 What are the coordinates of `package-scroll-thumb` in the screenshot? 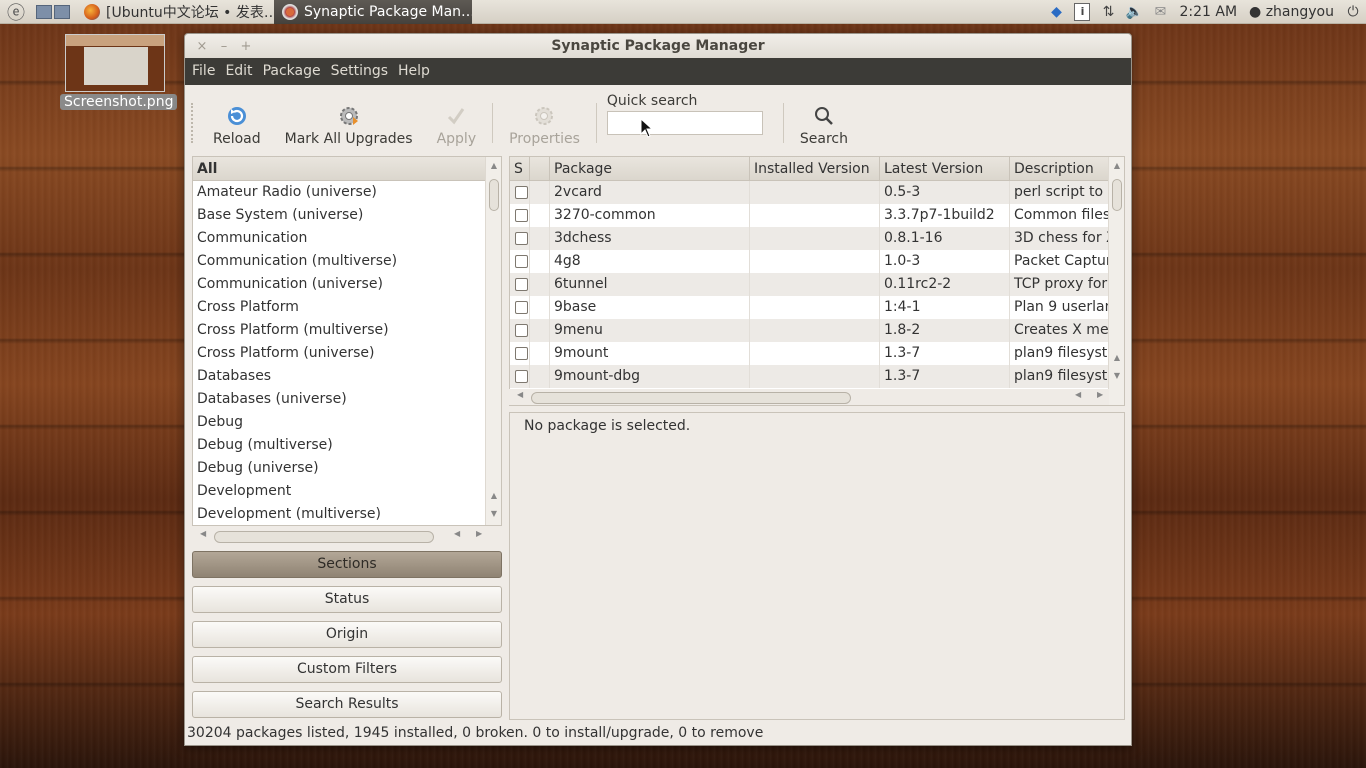 It's located at (1117, 195).